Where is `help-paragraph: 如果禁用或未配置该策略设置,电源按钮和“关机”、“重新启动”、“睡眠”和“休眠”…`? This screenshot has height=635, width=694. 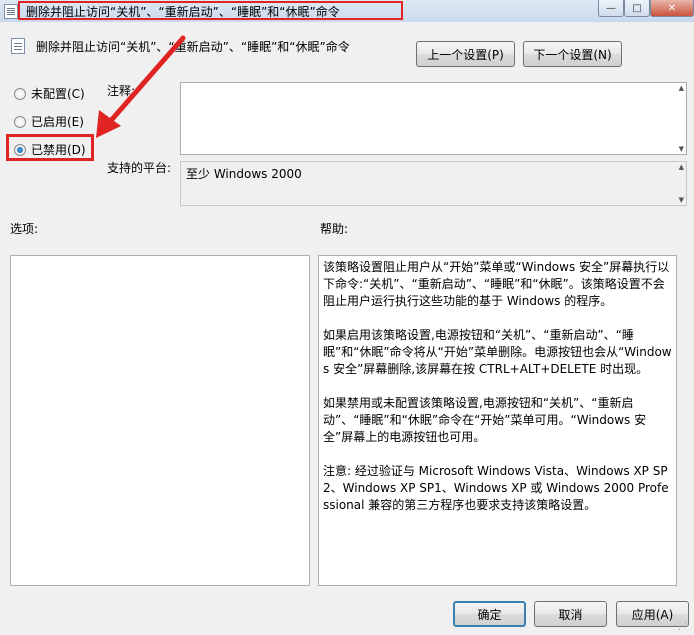
help-paragraph: 如果禁用或未配置该策略设置,电源按钮和“关机”、“重新启动”、“睡眠”和“休眠”… is located at coordinates (485, 420).